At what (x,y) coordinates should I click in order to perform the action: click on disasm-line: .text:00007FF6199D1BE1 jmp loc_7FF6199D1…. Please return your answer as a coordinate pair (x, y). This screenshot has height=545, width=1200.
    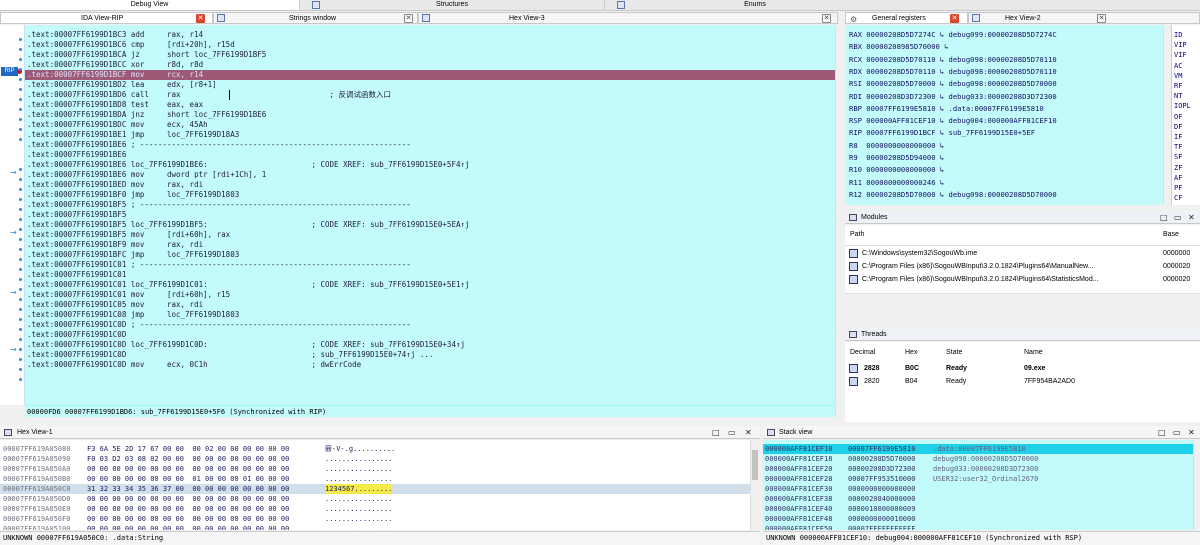
    Looking at the image, I should click on (133, 135).